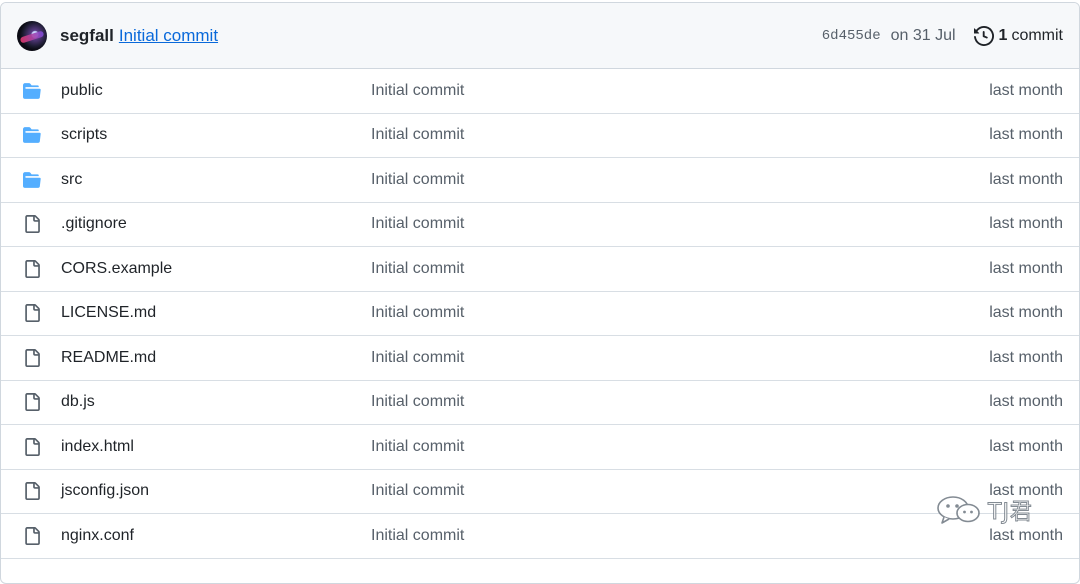 Image resolution: width=1080 pixels, height=584 pixels. I want to click on file-row: jsconfig.json Initial commit last month, so click(540, 492).